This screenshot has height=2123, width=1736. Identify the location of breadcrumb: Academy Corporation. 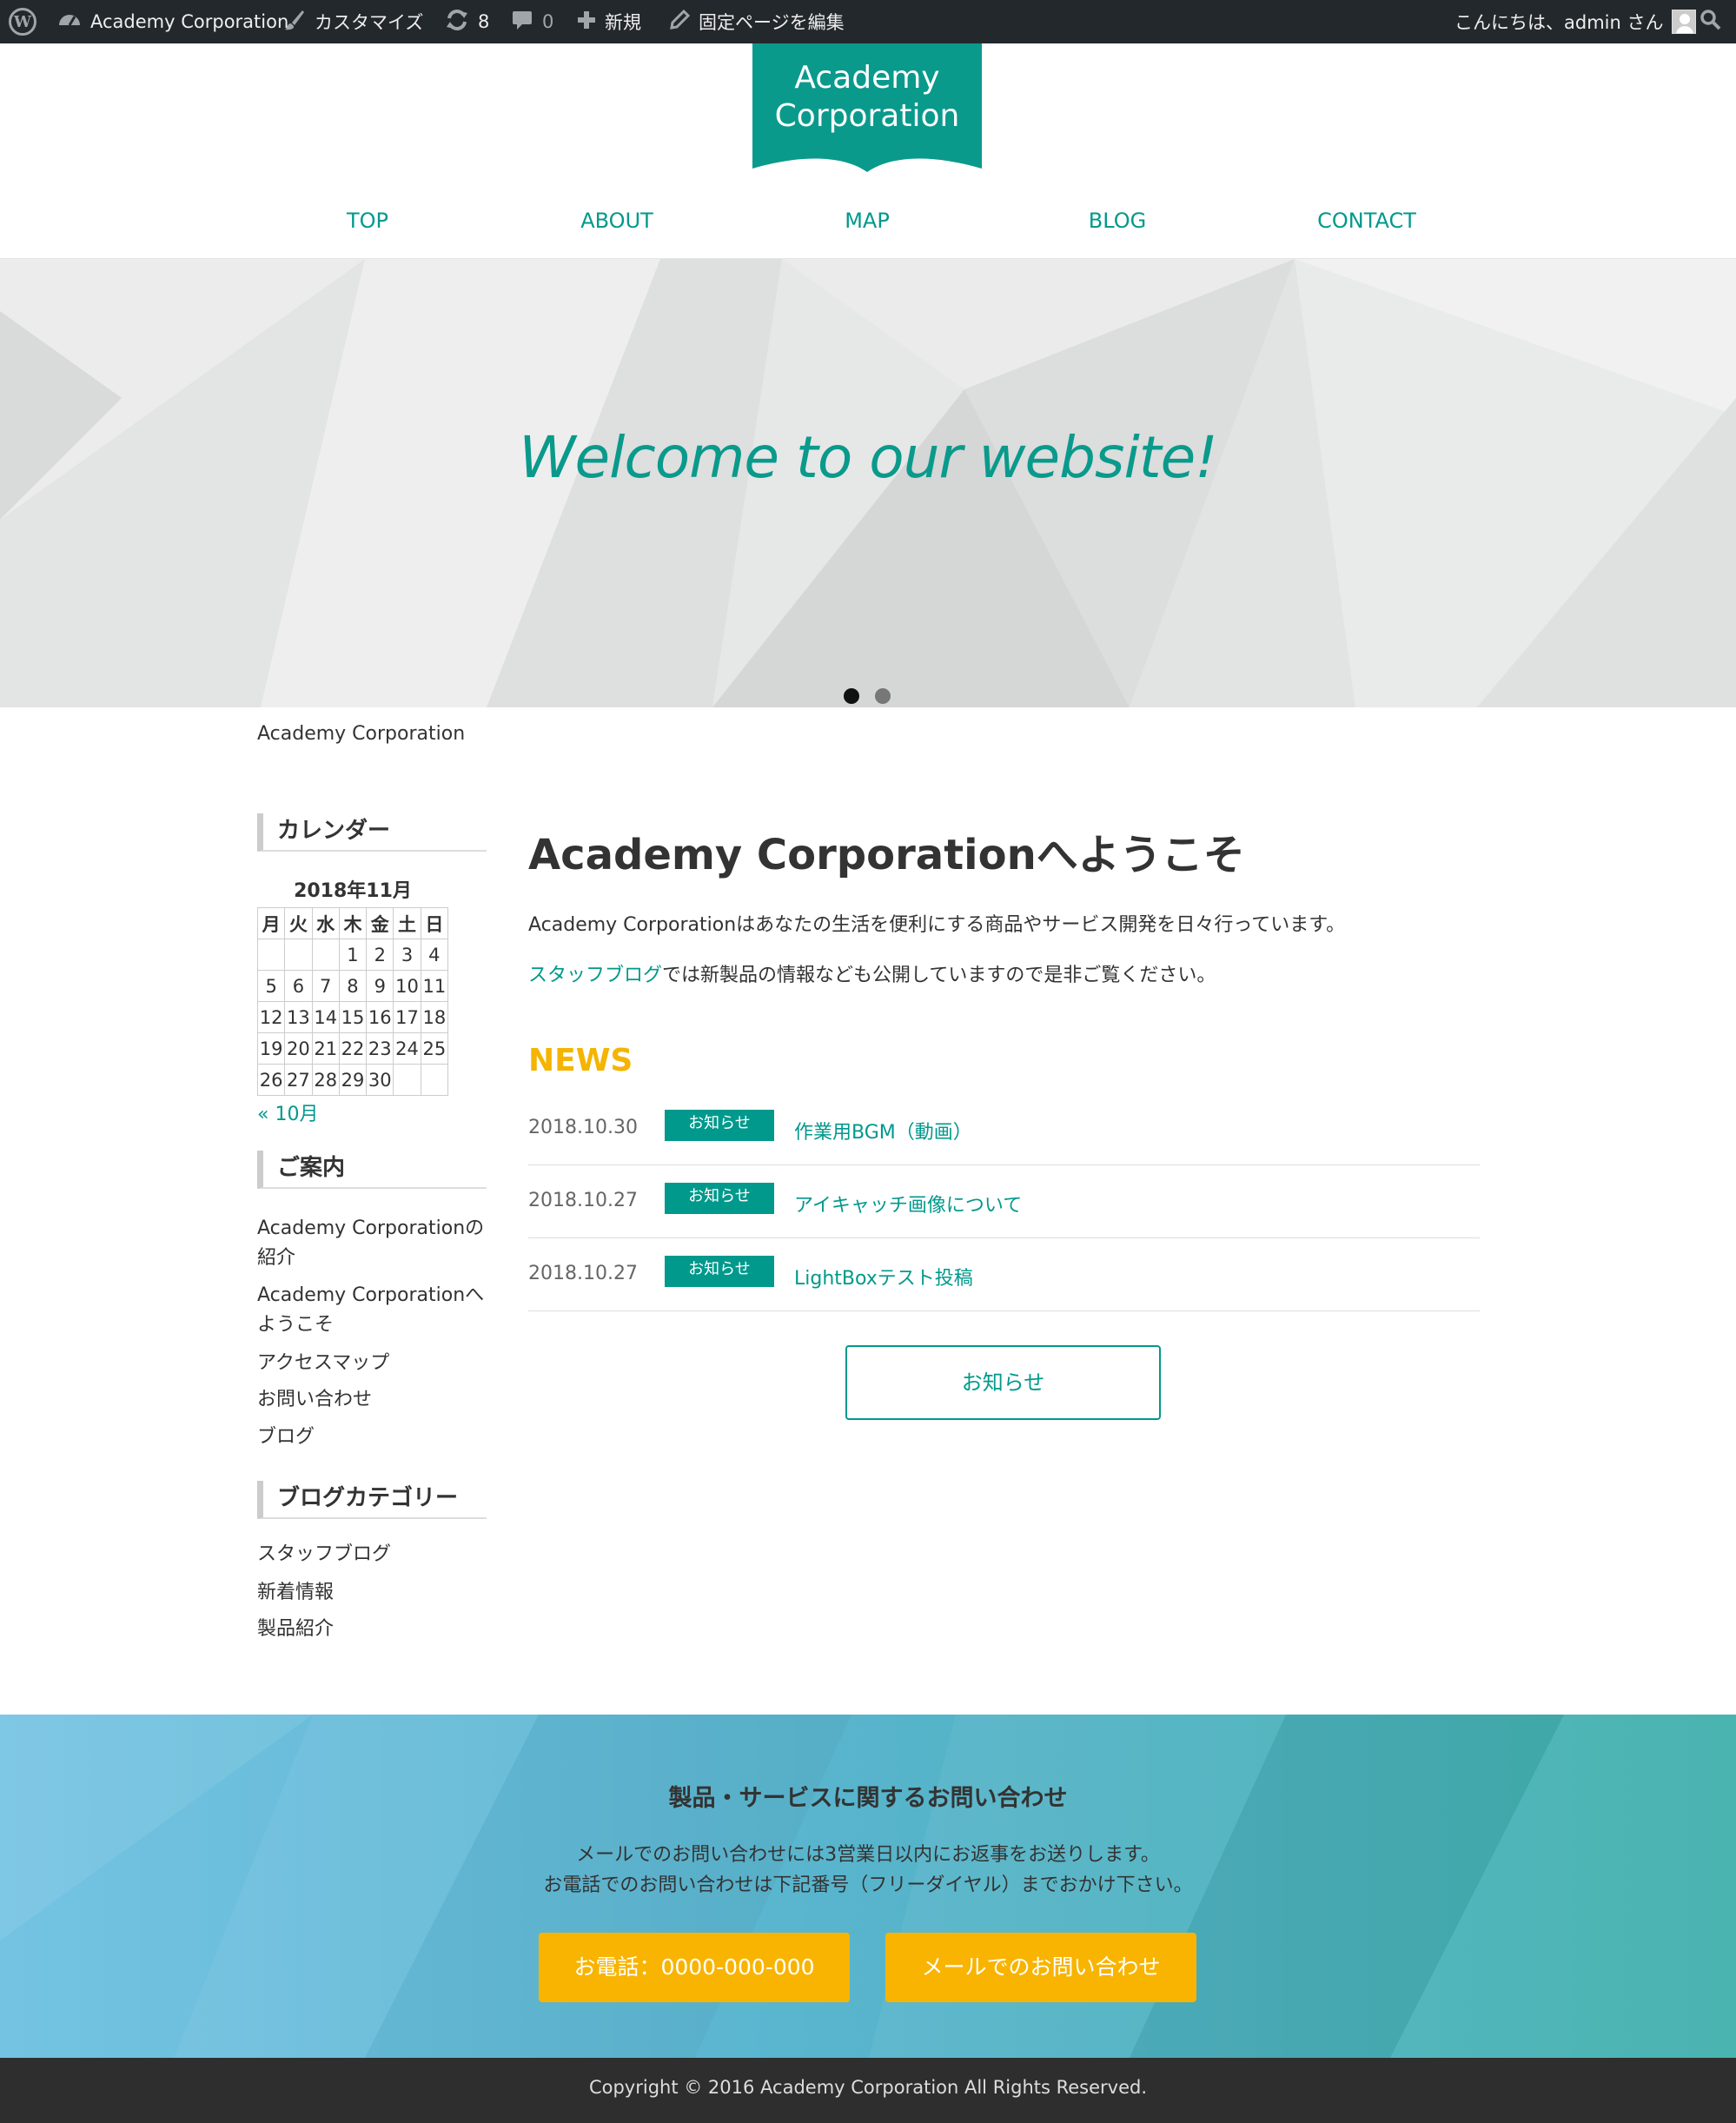
(361, 734).